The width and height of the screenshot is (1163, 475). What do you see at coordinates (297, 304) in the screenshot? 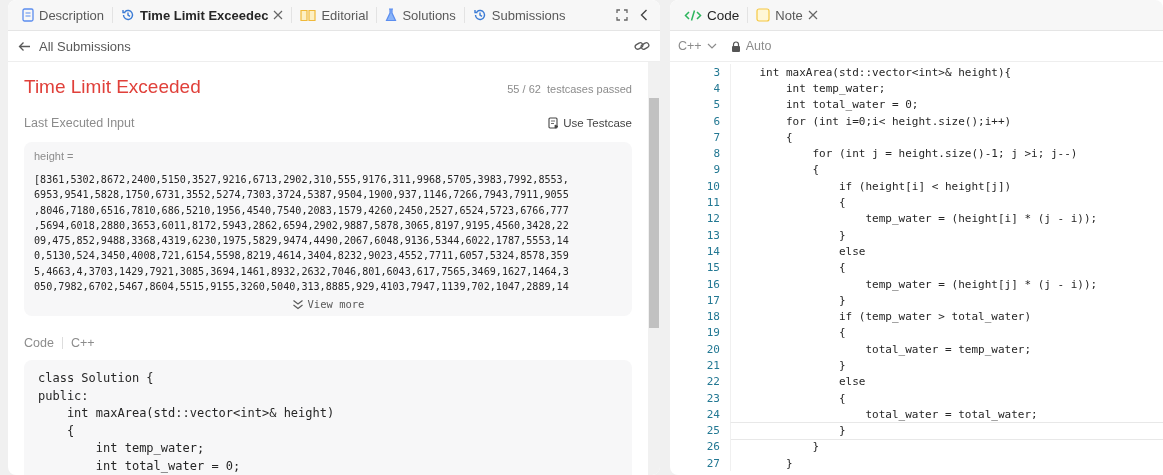
I see `double-chevron-icon` at bounding box center [297, 304].